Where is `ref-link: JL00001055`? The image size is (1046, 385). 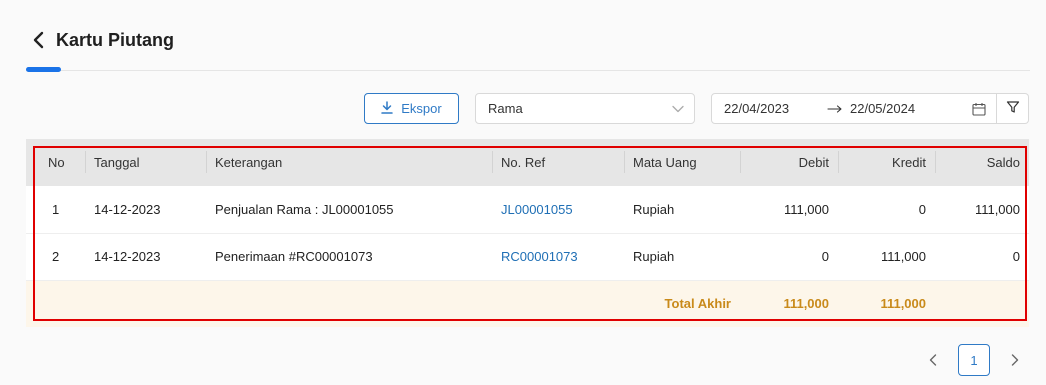
ref-link: JL00001055 is located at coordinates (558, 209).